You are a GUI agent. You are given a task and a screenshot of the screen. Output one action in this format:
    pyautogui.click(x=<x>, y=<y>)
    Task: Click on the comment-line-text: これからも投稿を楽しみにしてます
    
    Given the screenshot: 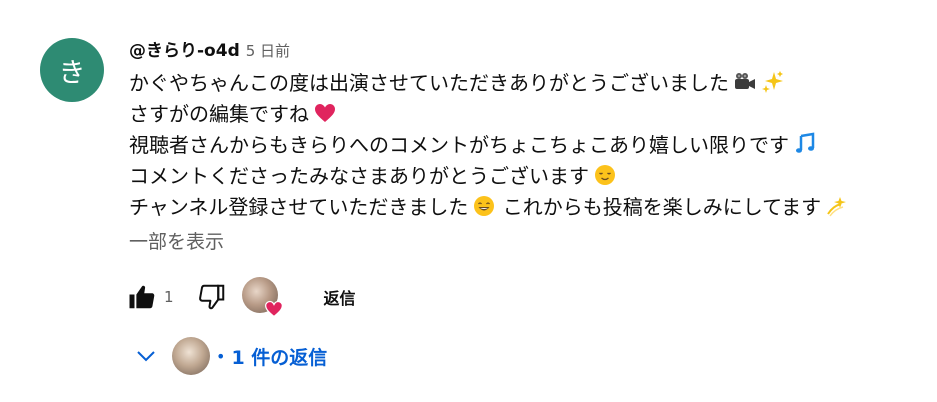 What is the action you would take?
    pyautogui.click(x=662, y=207)
    